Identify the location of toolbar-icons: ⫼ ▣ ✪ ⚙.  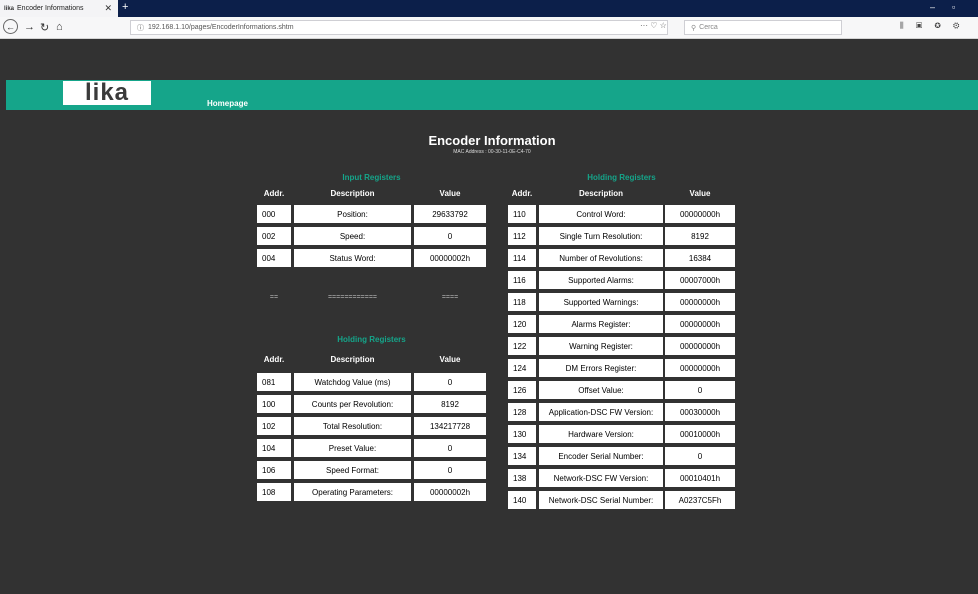
(932, 26).